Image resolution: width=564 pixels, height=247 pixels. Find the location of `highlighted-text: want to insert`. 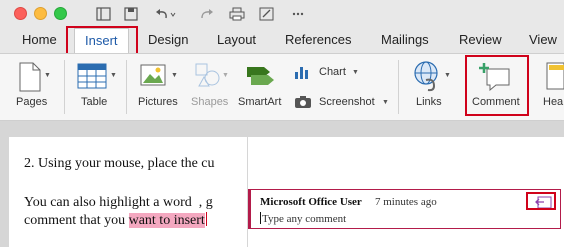

highlighted-text: want to insert is located at coordinates (166, 220).